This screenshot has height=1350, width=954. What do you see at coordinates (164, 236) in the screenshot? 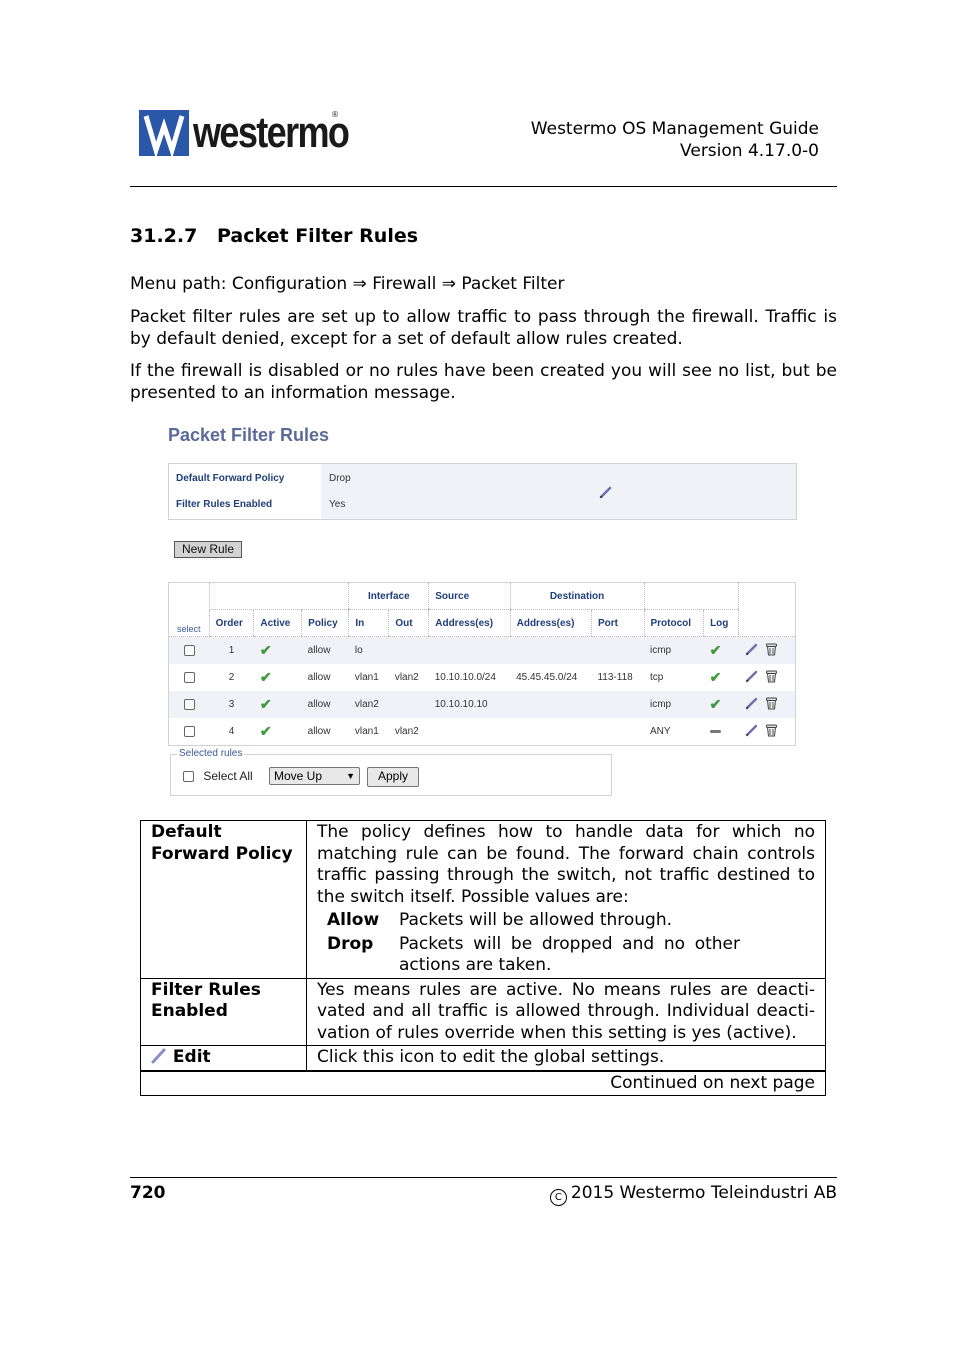
I see `section-number: 31.2.7` at bounding box center [164, 236].